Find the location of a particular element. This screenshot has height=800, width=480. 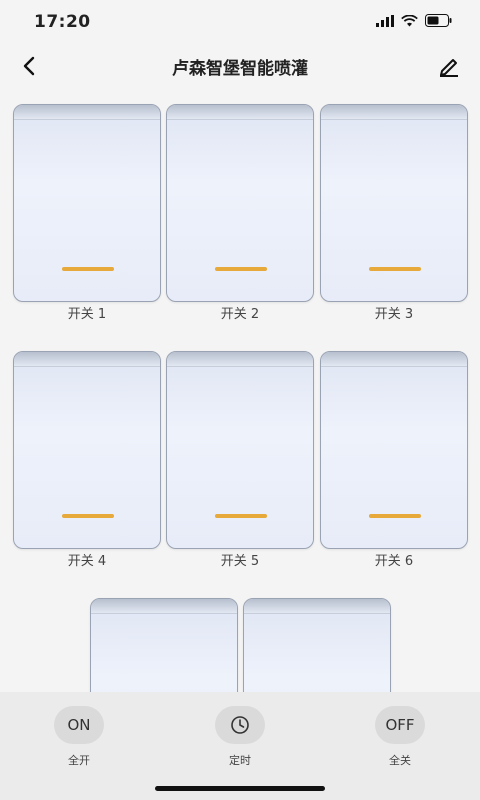

clock-icon is located at coordinates (240, 725).